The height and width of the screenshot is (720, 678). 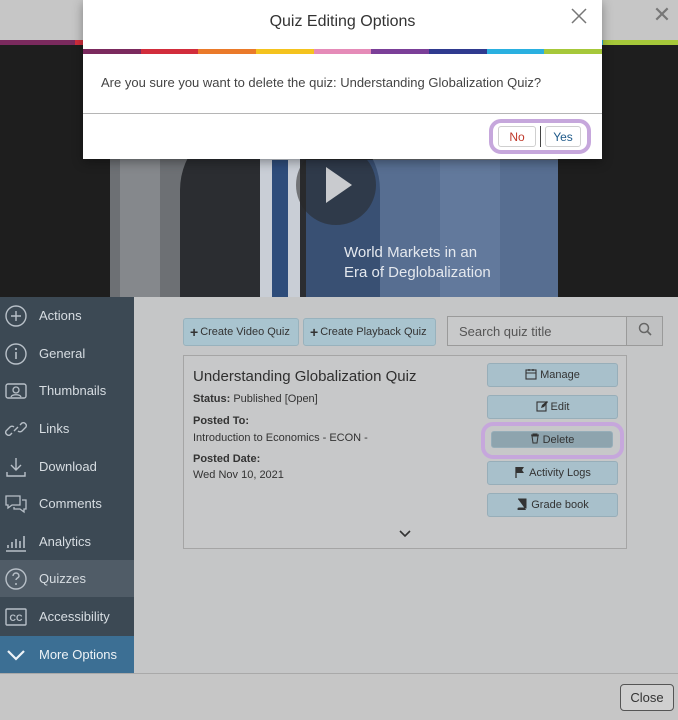 What do you see at coordinates (16, 504) in the screenshot?
I see `comments-icon` at bounding box center [16, 504].